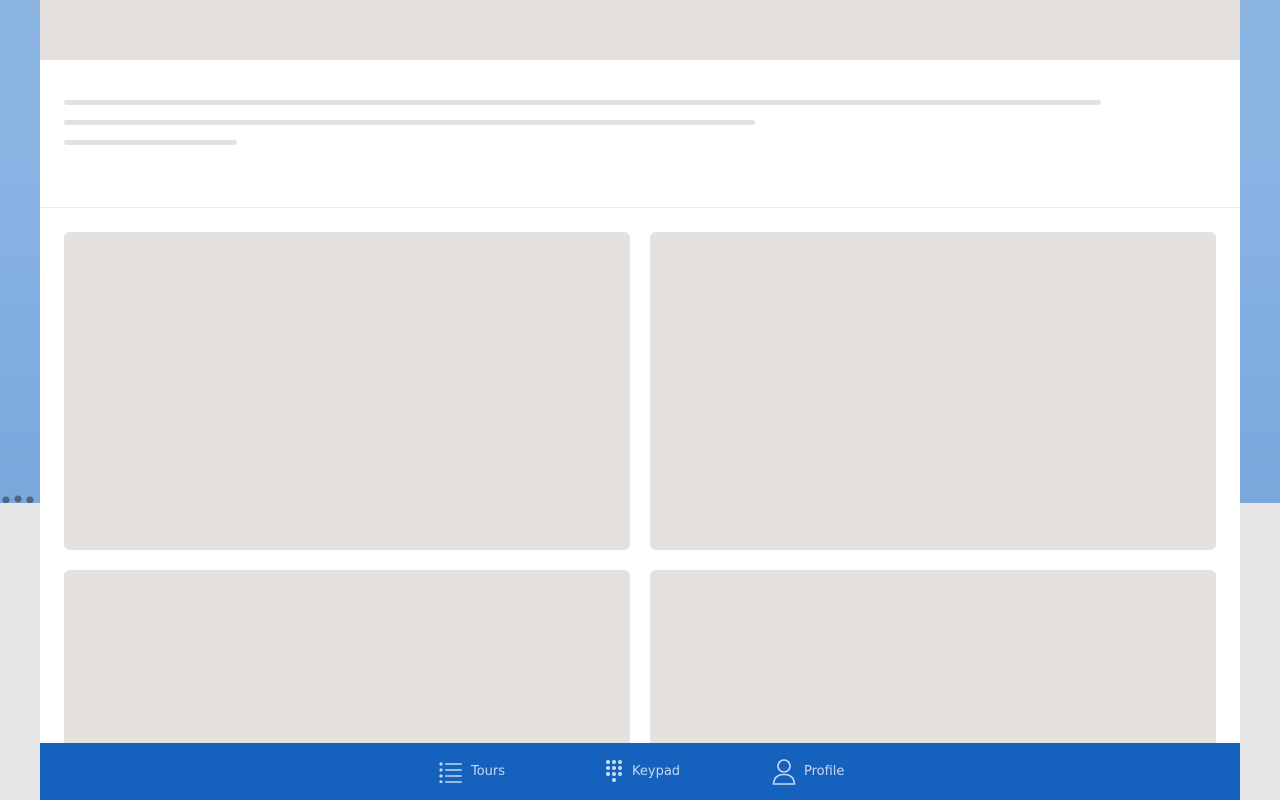  I want to click on bottom-navigation-bar: Tours Keypad Profile, so click(640, 771).